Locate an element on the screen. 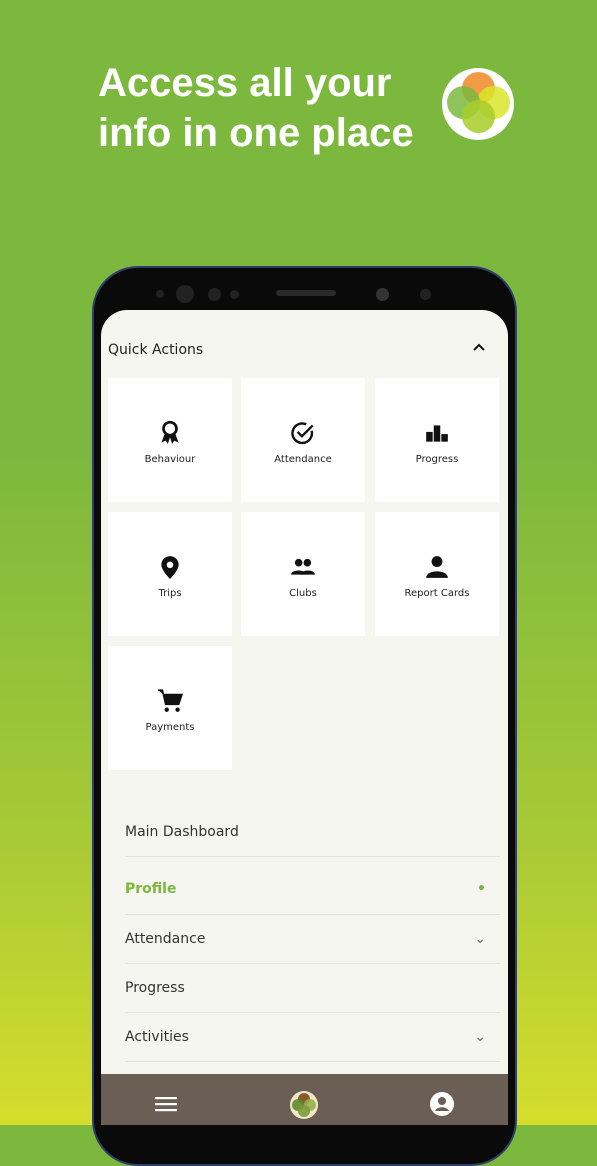 The image size is (597, 1166). podium-icon is located at coordinates (437, 433).